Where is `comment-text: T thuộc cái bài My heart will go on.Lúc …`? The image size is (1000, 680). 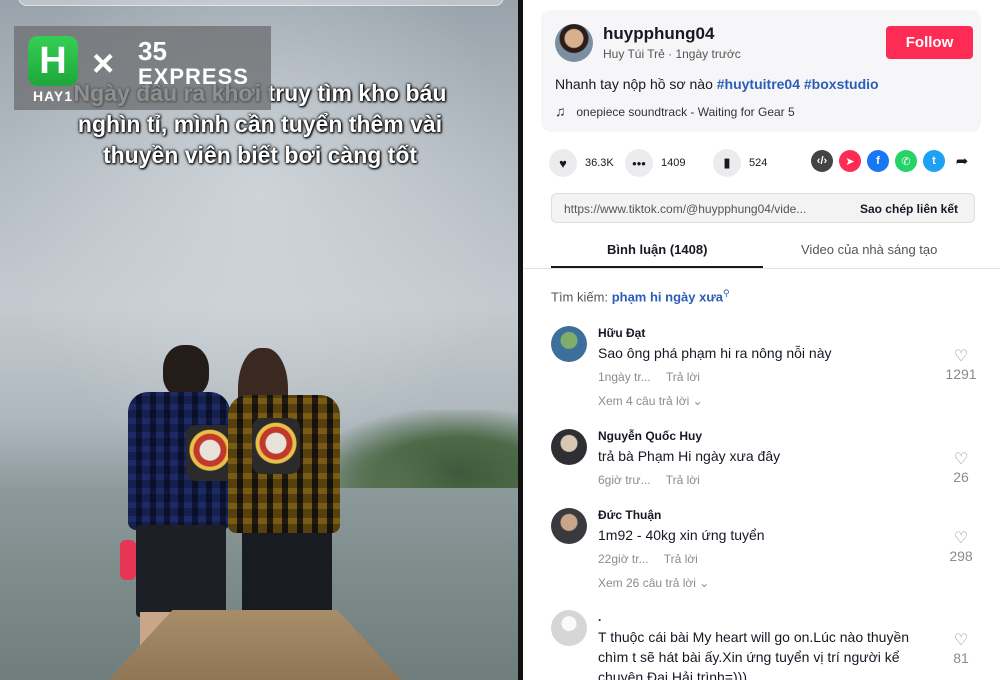 comment-text: T thuộc cái bài My heart will go on.Lúc … is located at coordinates (754, 654).